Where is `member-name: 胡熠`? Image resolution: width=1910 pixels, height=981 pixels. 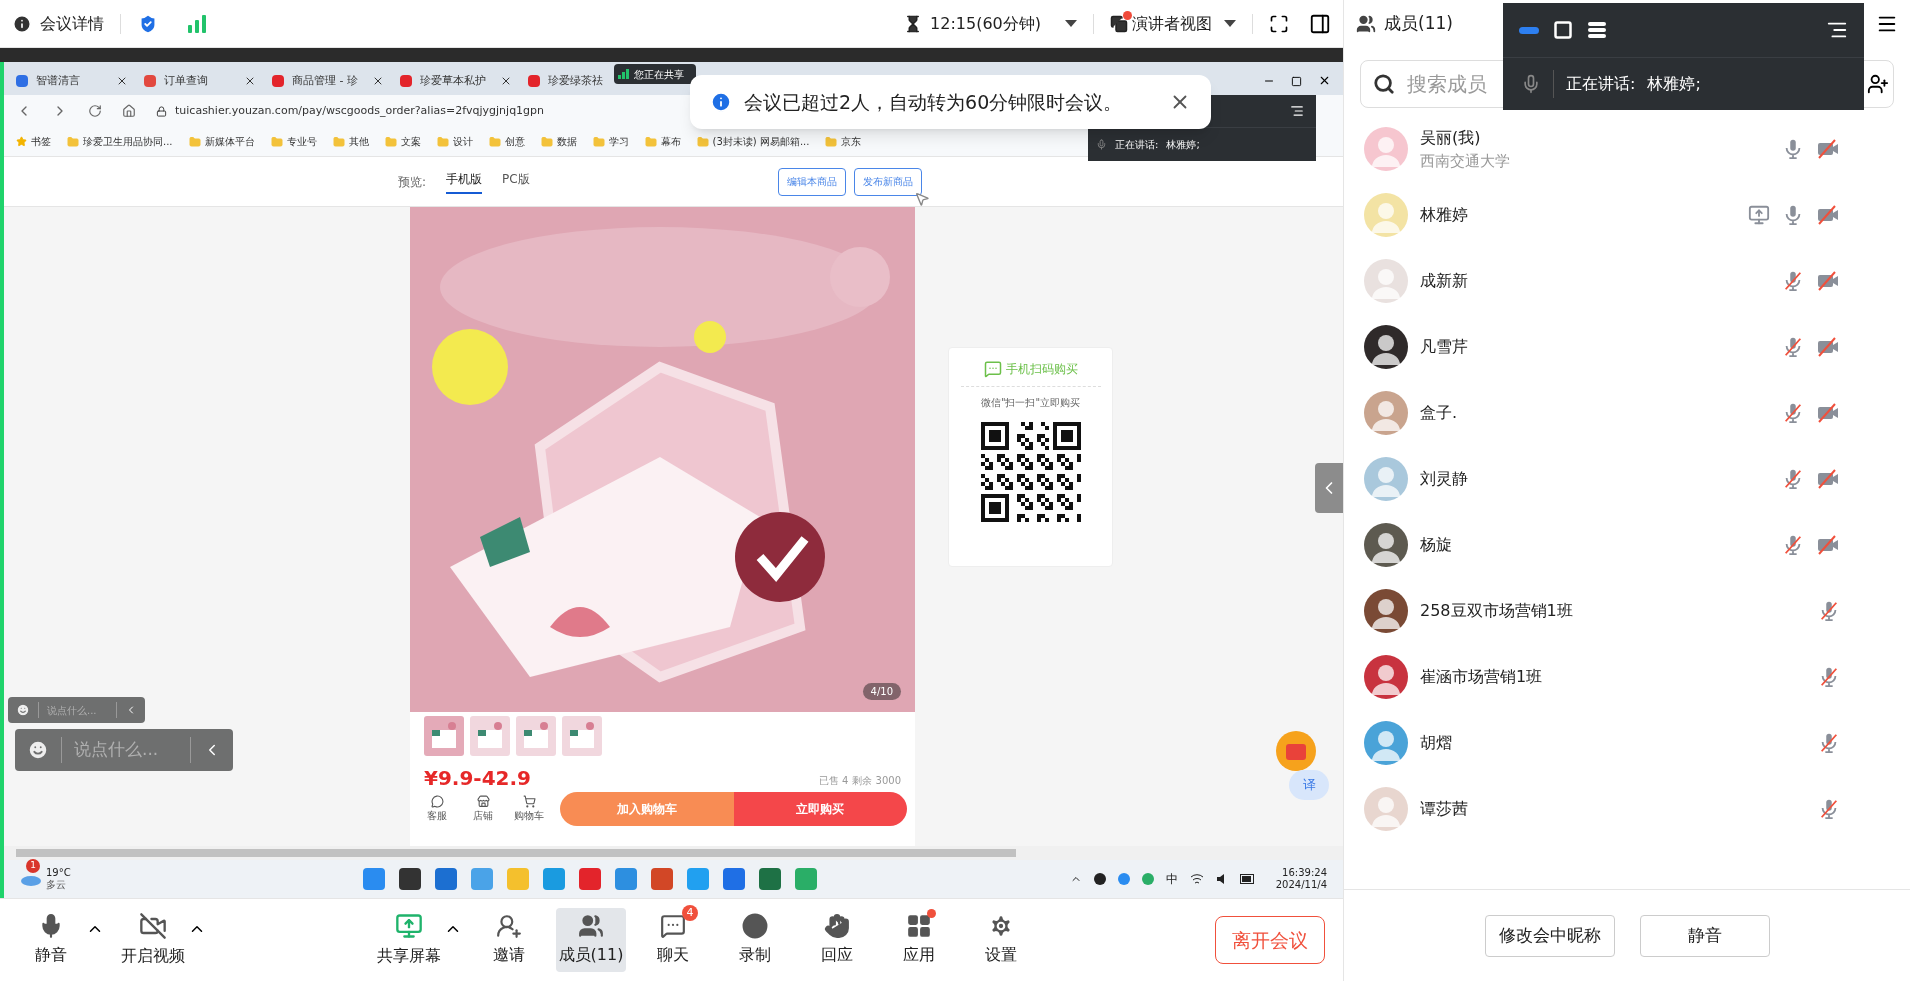
member-name: 胡熠 is located at coordinates (1436, 743).